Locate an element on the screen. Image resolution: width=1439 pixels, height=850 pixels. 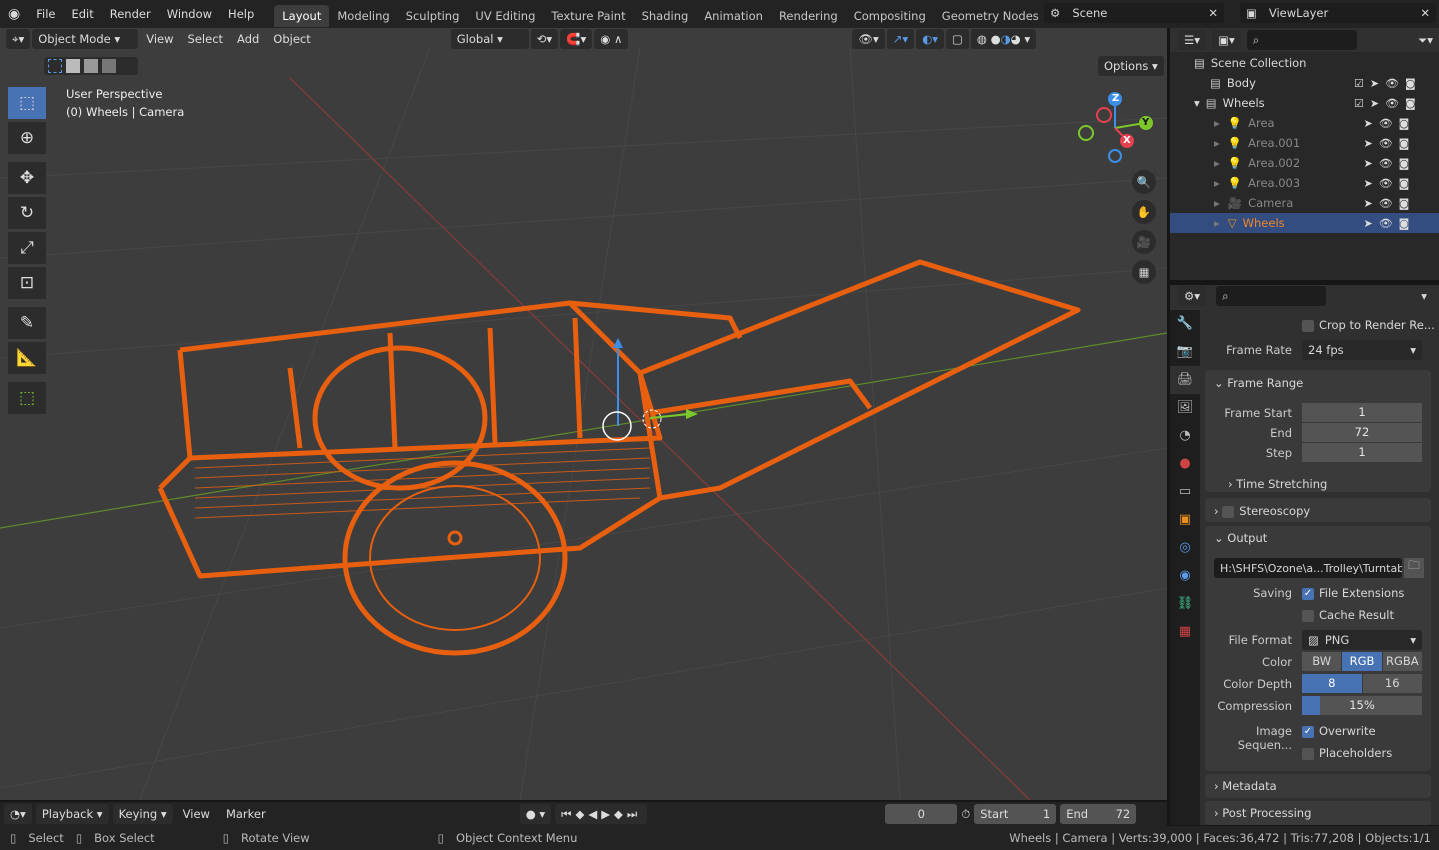
placeholders-checkbox: Placeholders is located at coordinates (1347, 753).